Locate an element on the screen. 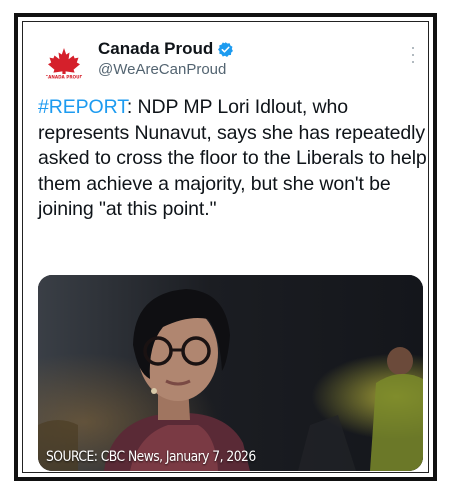 This screenshot has width=458, height=500. image-caption: SOURCE: CBC News, January 7, 2026 is located at coordinates (151, 457).